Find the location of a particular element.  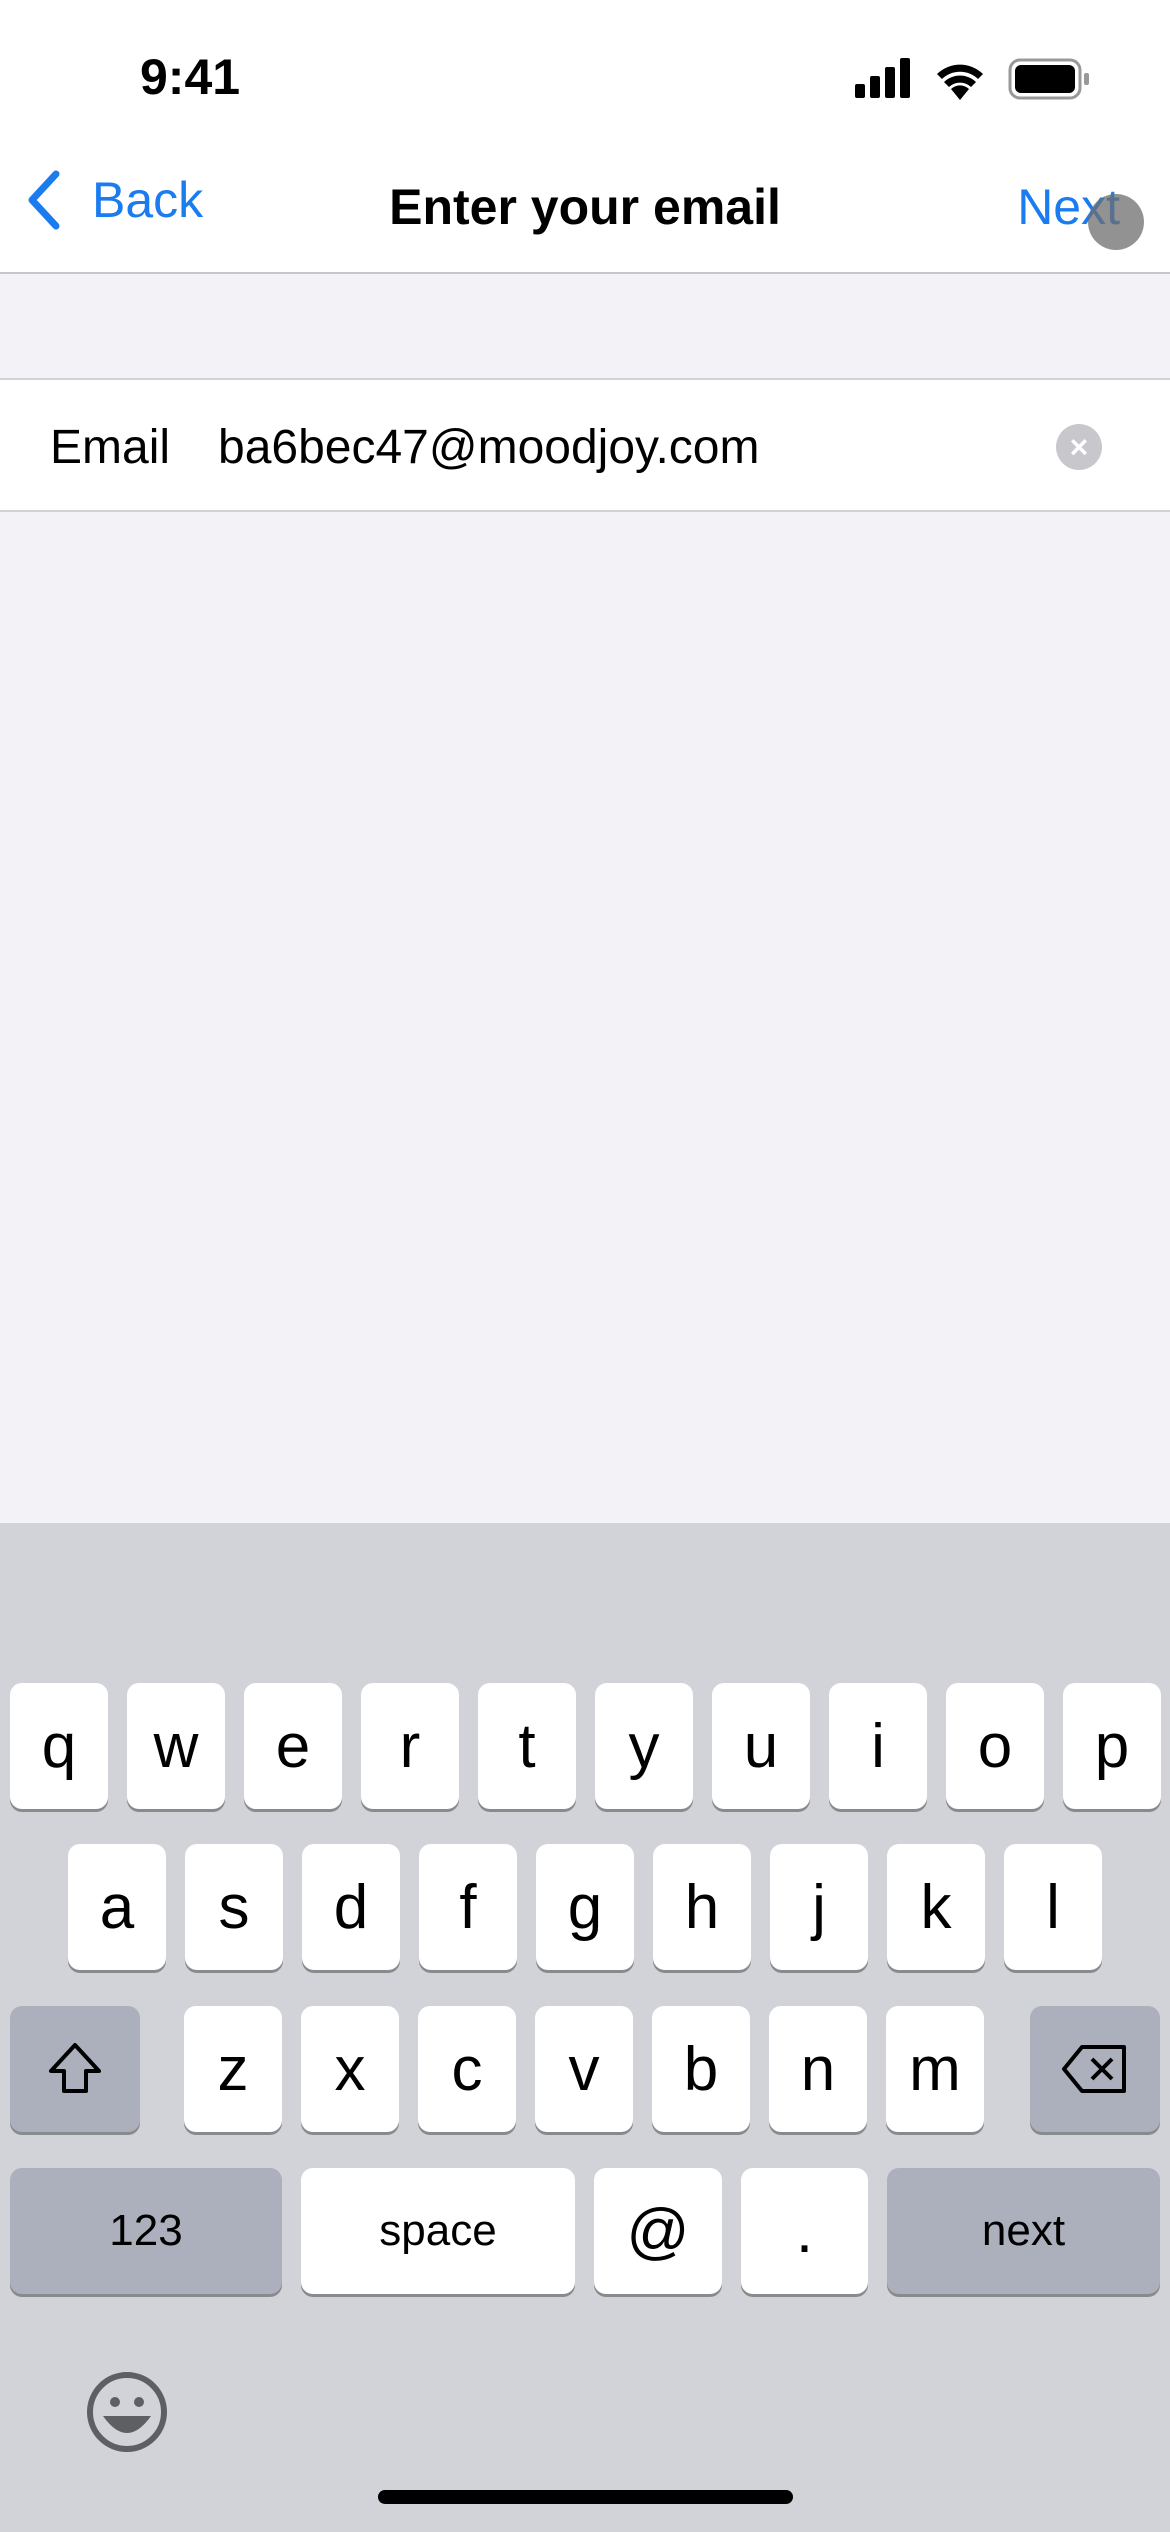

key-r: r is located at coordinates (410, 1746).